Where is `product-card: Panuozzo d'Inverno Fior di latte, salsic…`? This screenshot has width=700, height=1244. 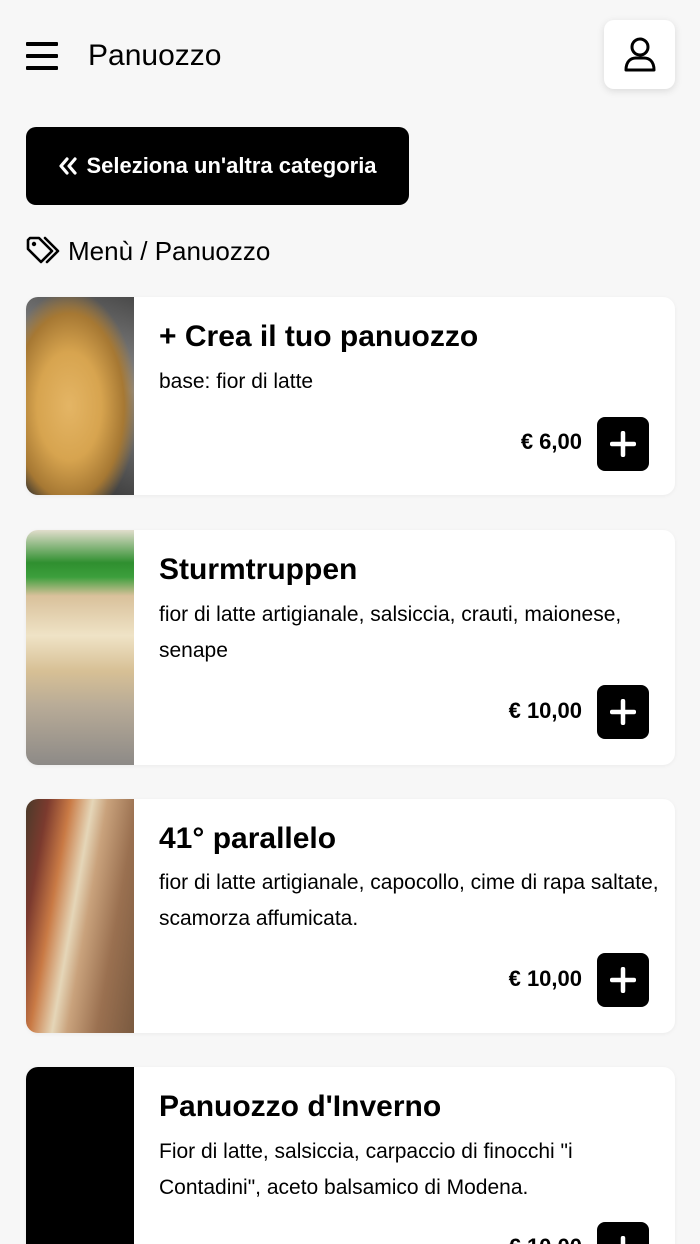 product-card: Panuozzo d'Inverno Fior di latte, salsic… is located at coordinates (350, 1155).